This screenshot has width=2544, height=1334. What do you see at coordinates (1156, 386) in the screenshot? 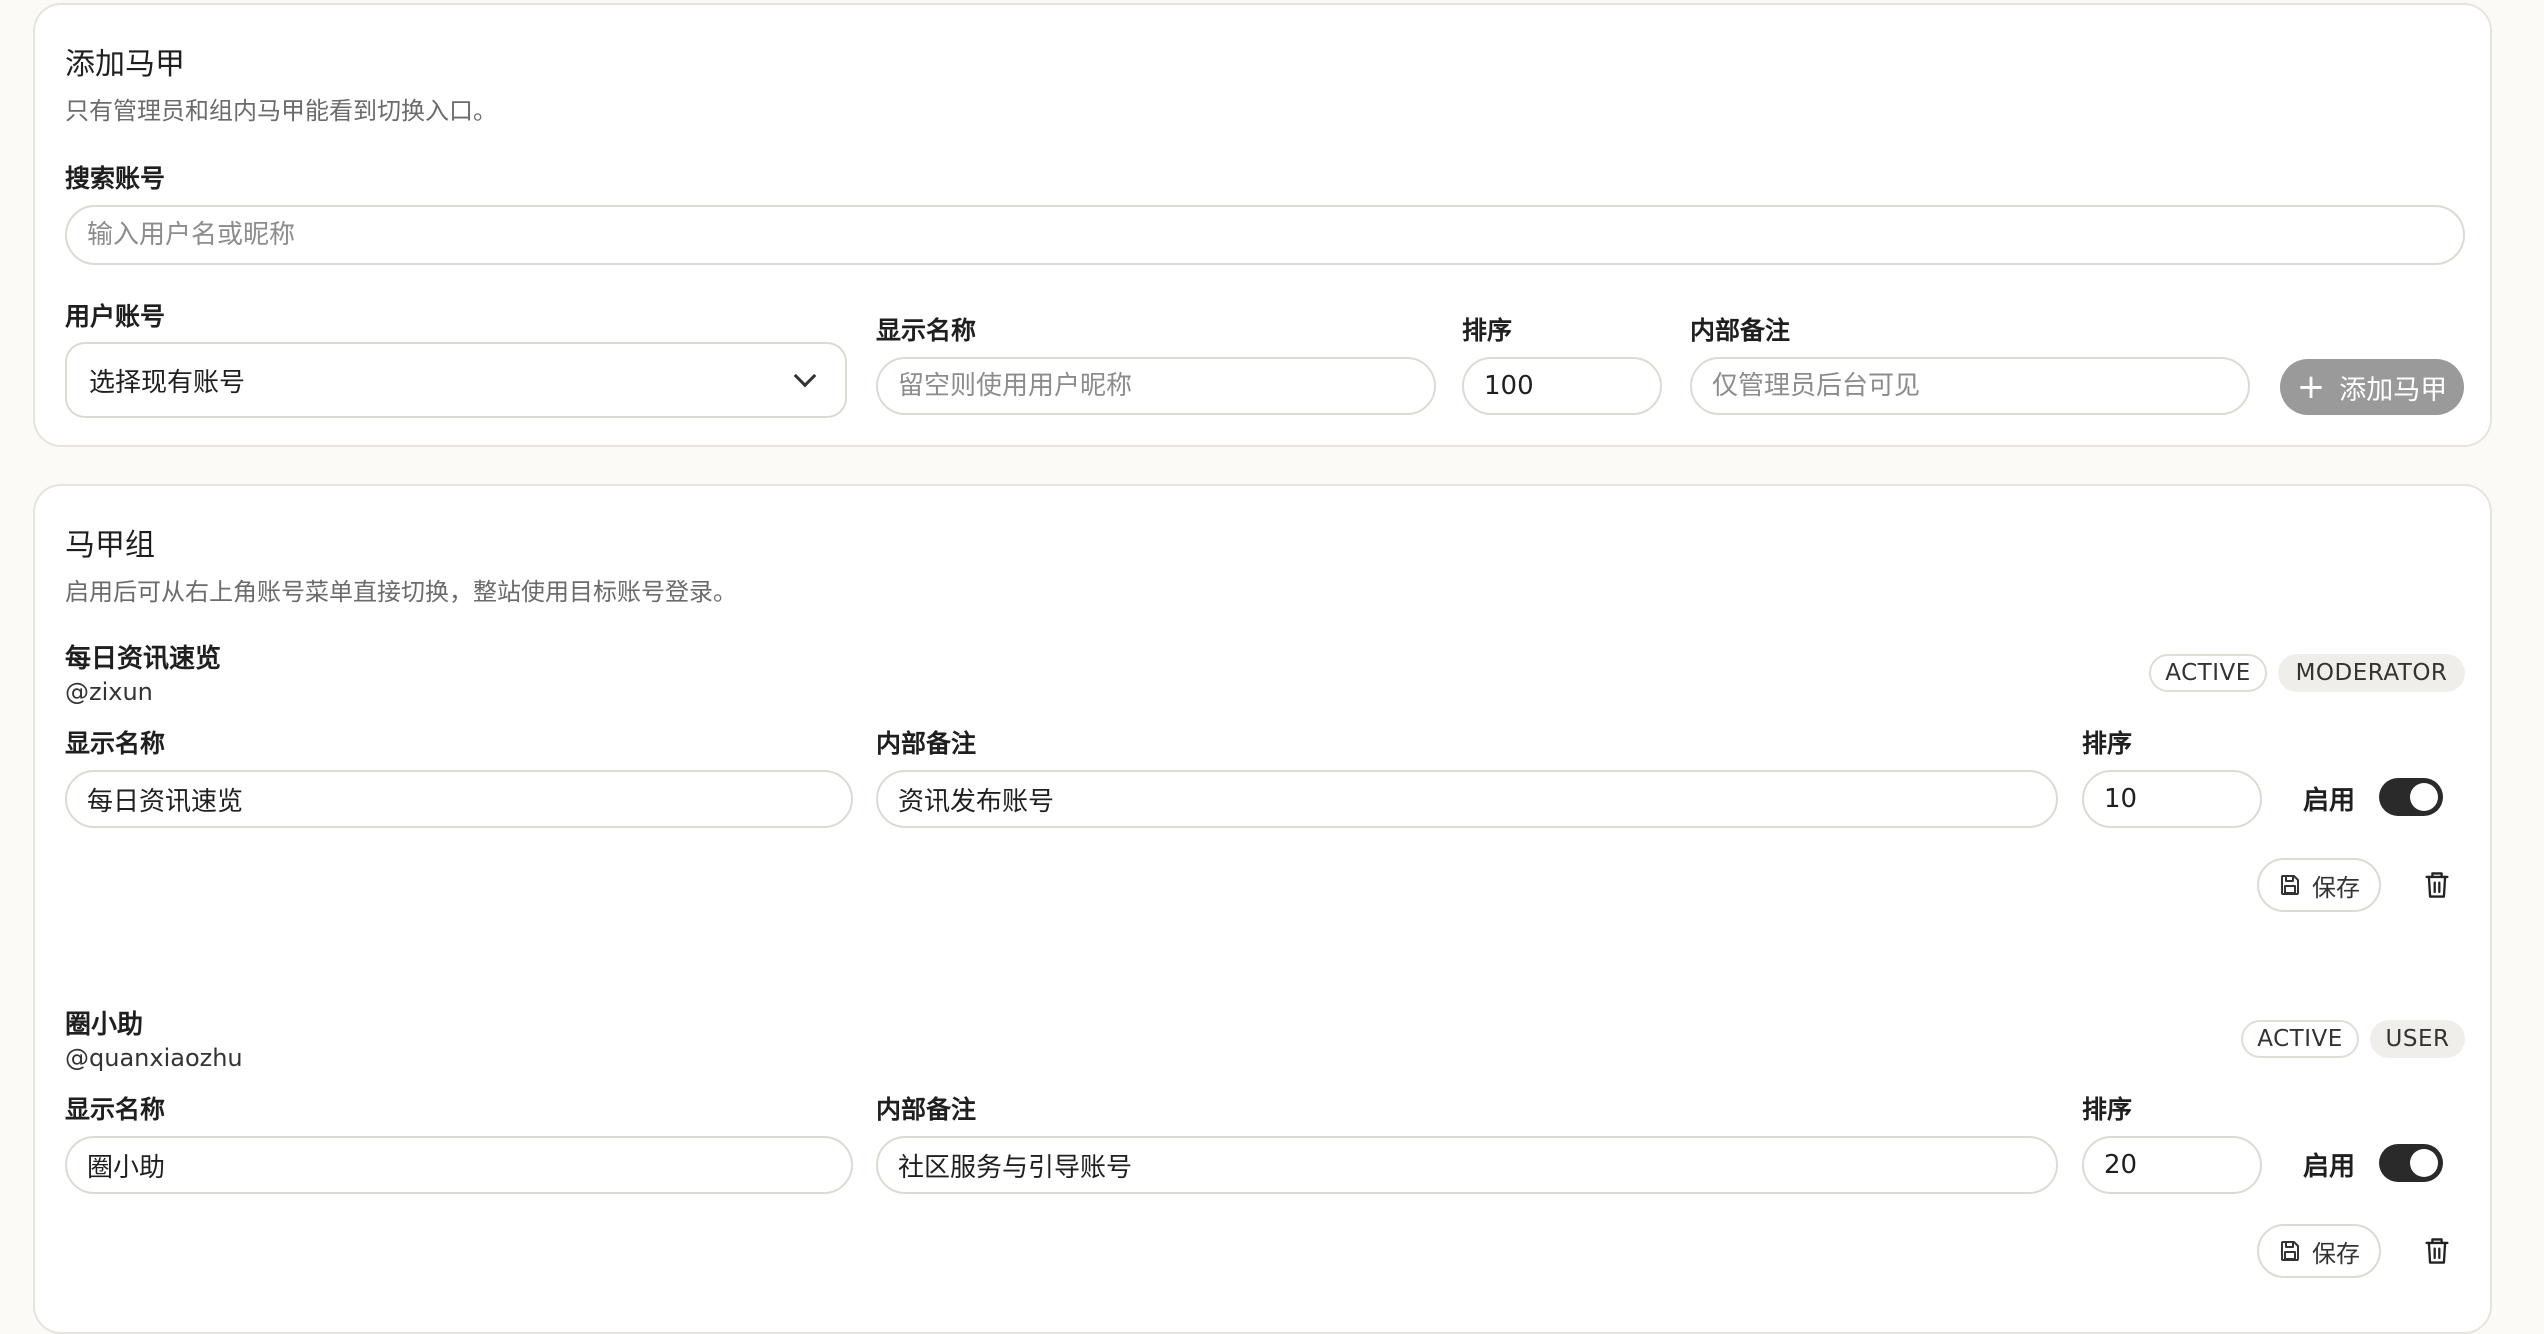
I see `display-name-input` at bounding box center [1156, 386].